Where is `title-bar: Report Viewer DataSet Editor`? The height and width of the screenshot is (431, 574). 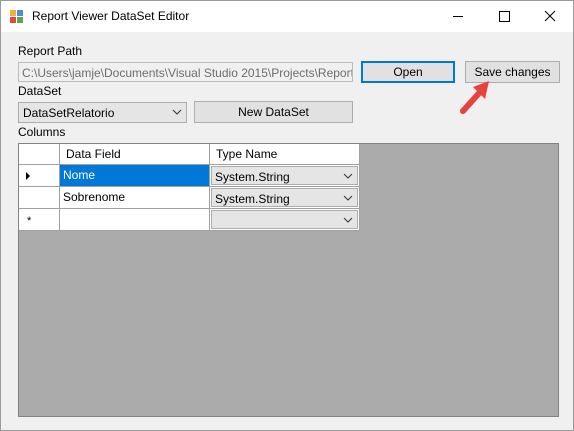
title-bar: Report Viewer DataSet Editor is located at coordinates (287, 16).